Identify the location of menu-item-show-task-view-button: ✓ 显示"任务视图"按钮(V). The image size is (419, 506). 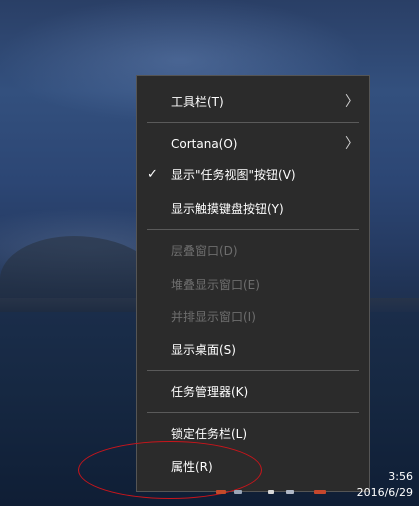
(253, 175).